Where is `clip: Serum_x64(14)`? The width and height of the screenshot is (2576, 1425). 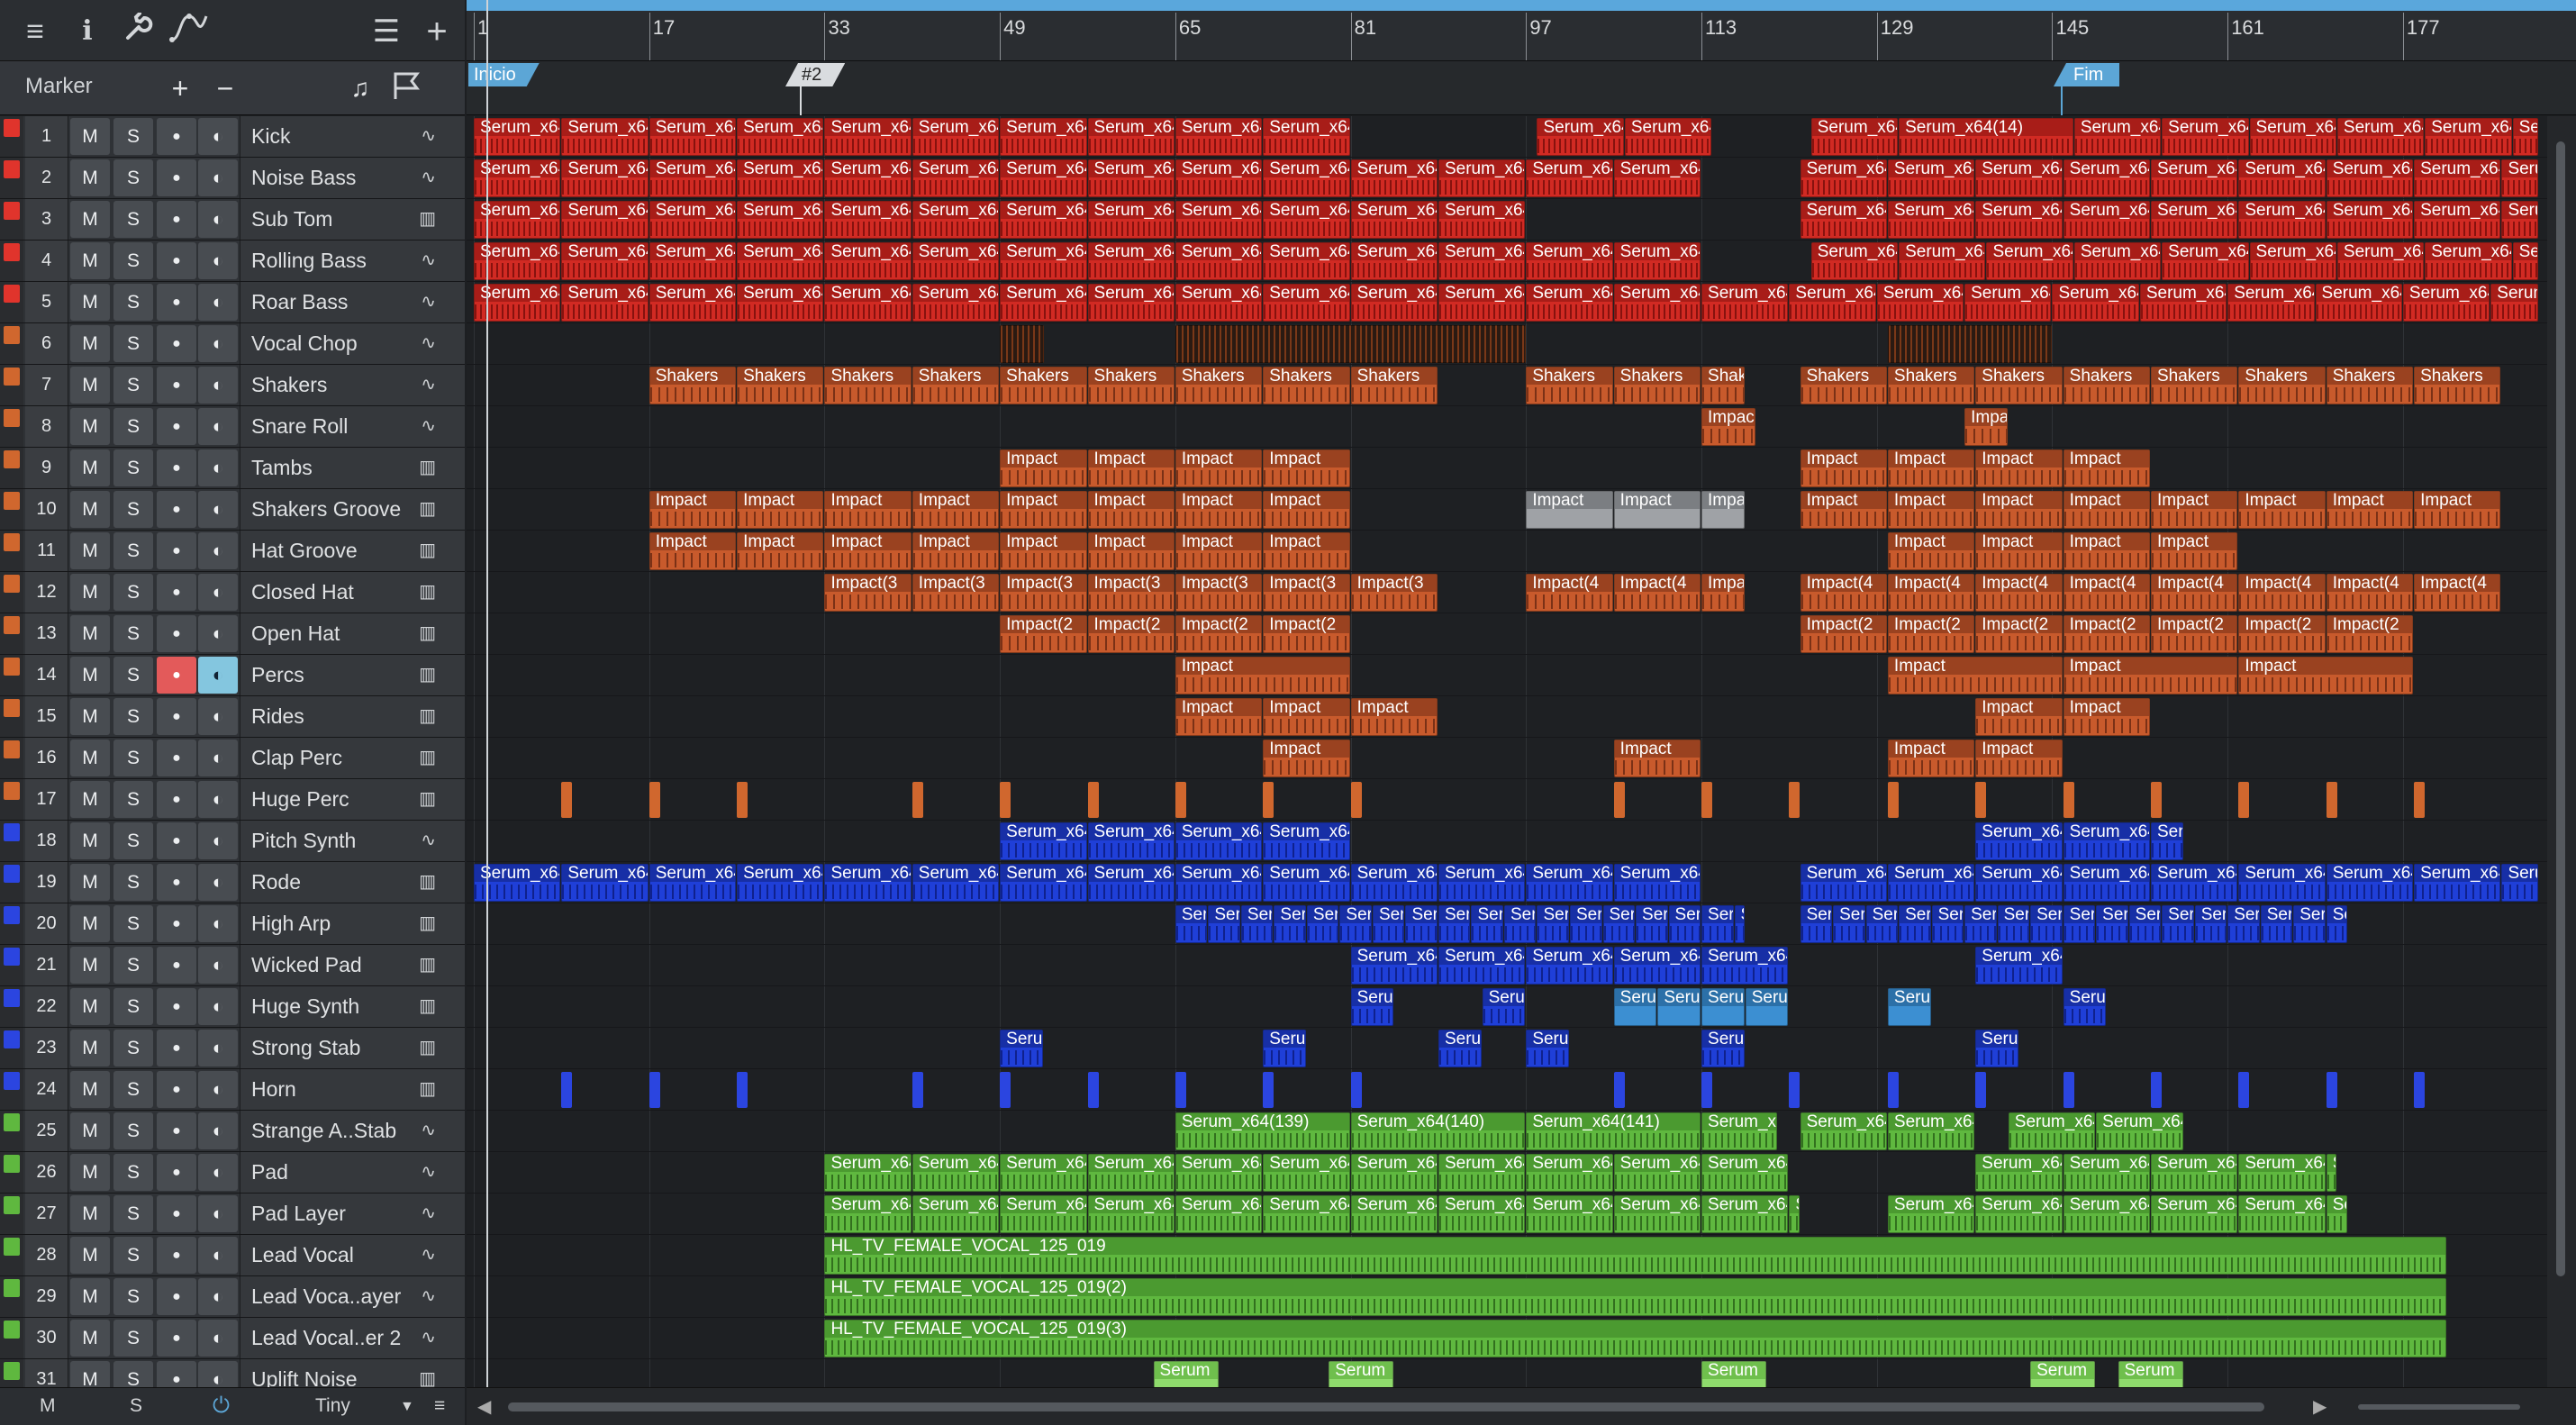
clip: Serum_x64(14) is located at coordinates (1986, 137).